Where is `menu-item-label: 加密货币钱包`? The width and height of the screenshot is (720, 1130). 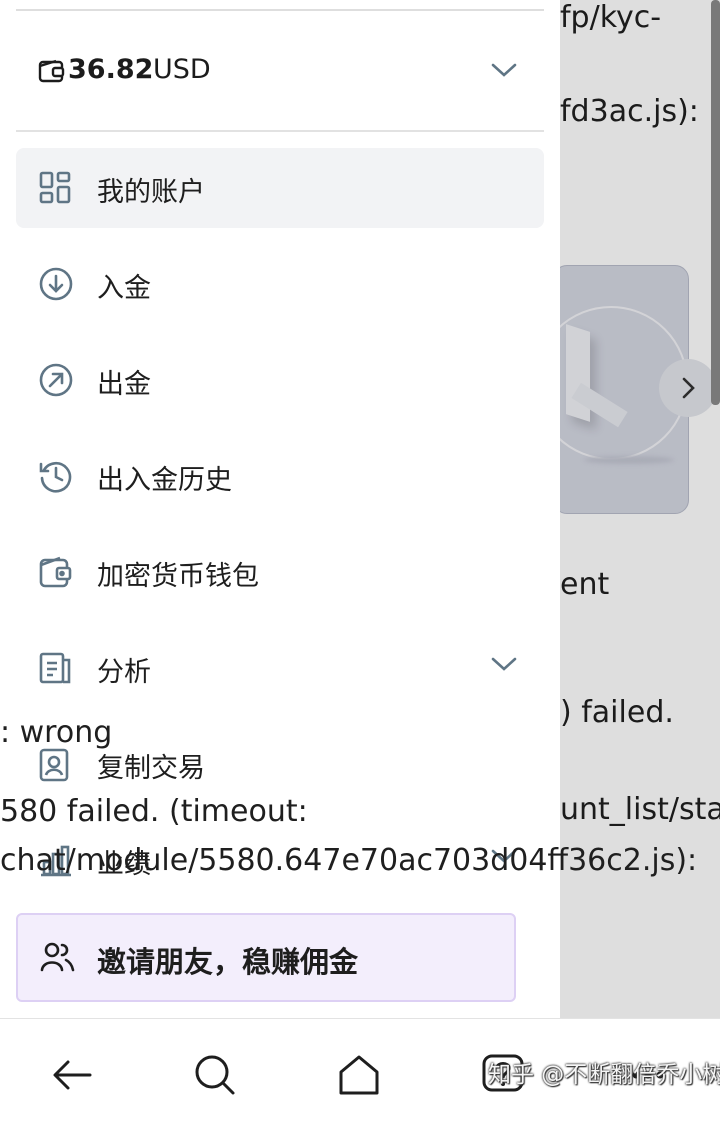 menu-item-label: 加密货币钱包 is located at coordinates (178, 576).